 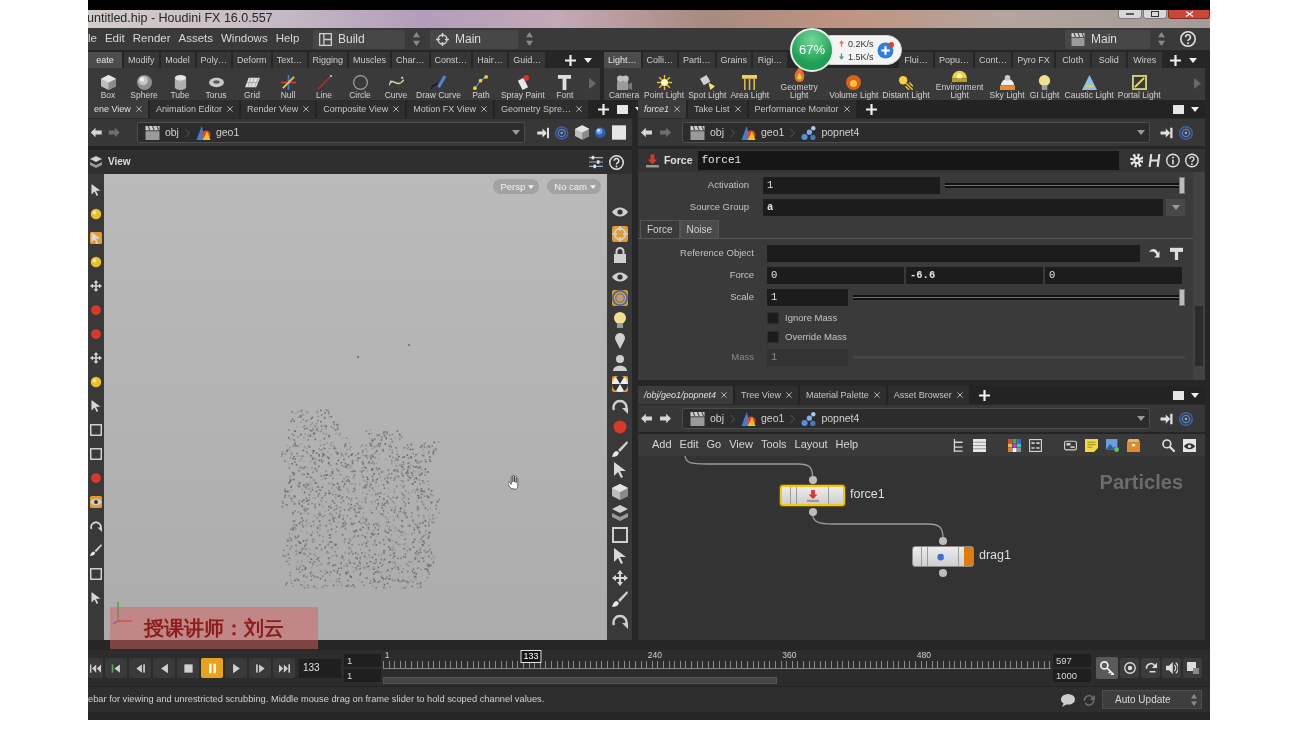 What do you see at coordinates (1014, 445) in the screenshot?
I see `color-palette-icon` at bounding box center [1014, 445].